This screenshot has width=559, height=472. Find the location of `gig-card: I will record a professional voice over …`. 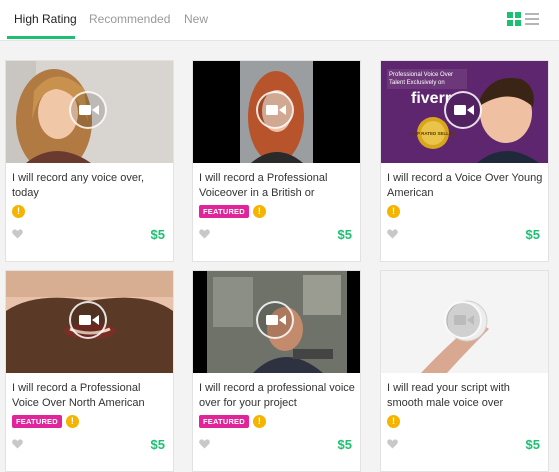

gig-card: I will record a professional voice over … is located at coordinates (276, 371).